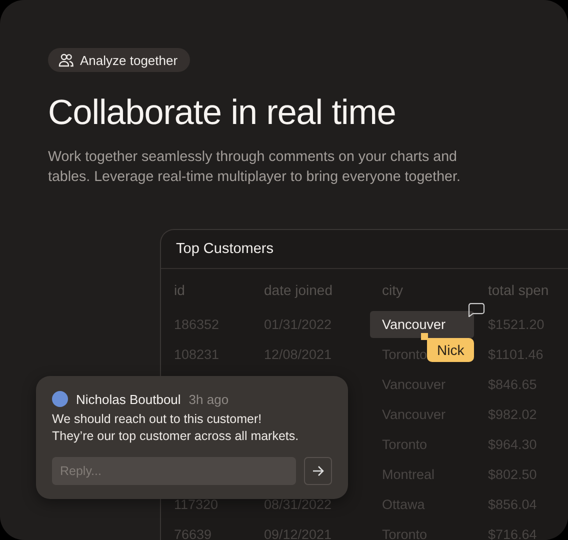  Describe the element at coordinates (298, 290) in the screenshot. I see `column-header: date joined` at that location.